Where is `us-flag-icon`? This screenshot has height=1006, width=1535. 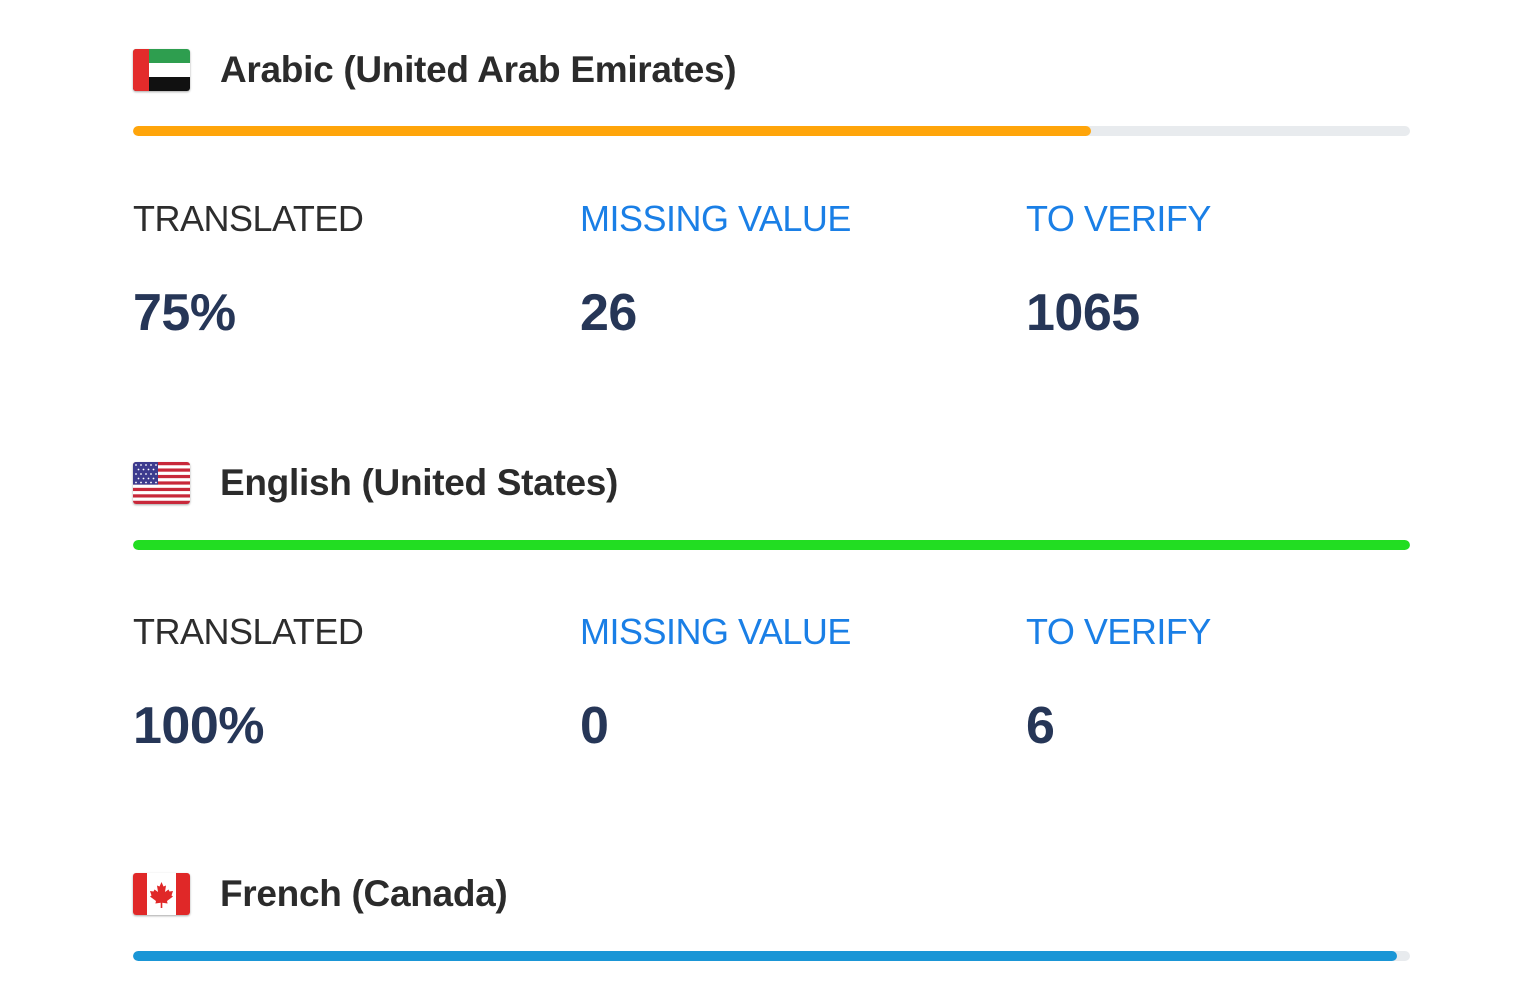 us-flag-icon is located at coordinates (161, 483).